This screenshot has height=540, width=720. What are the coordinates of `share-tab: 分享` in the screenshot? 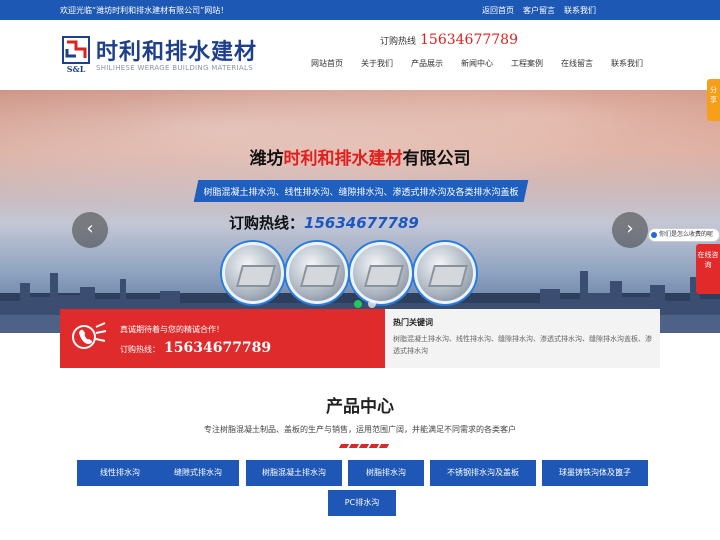 It's located at (713, 100).